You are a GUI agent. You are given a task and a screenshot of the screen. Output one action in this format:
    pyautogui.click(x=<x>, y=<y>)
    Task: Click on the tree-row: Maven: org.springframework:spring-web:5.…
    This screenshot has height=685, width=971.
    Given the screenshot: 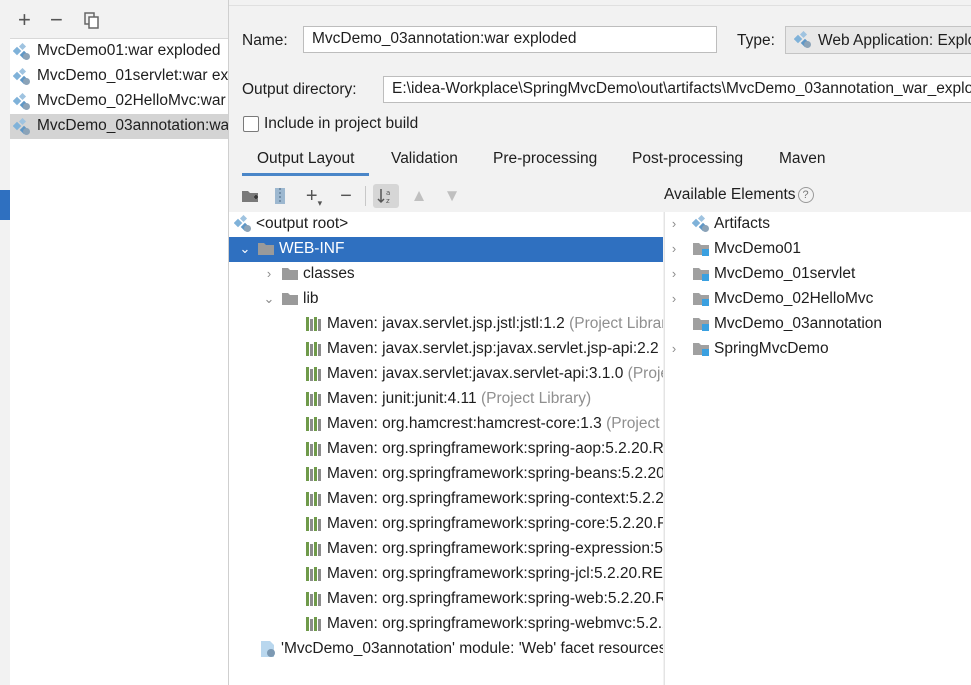 What is the action you would take?
    pyautogui.click(x=446, y=599)
    